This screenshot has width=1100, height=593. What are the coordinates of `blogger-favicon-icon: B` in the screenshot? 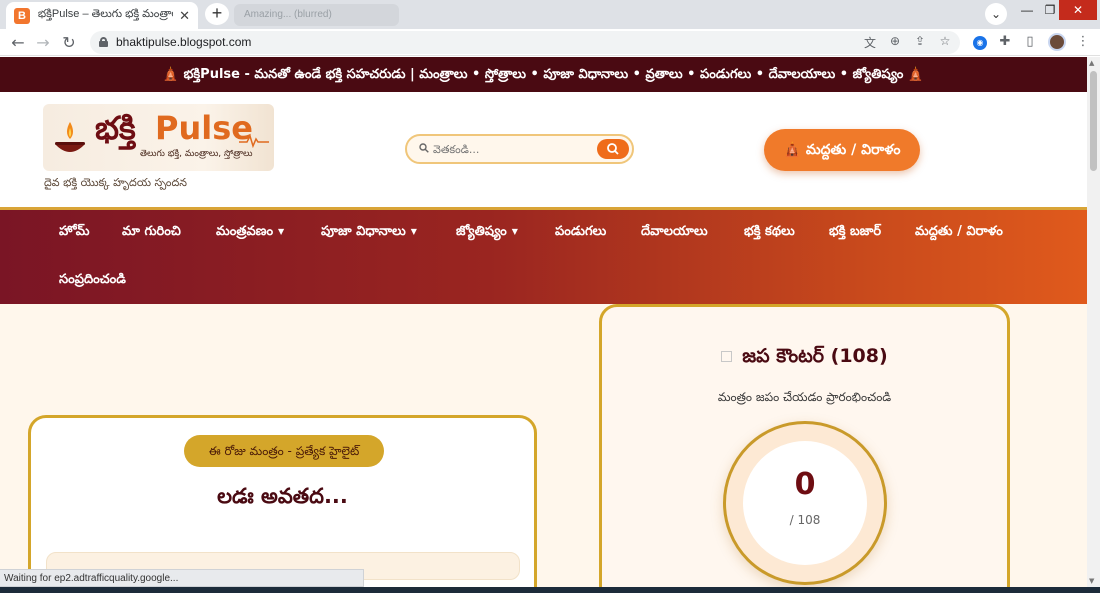 It's located at (22, 15).